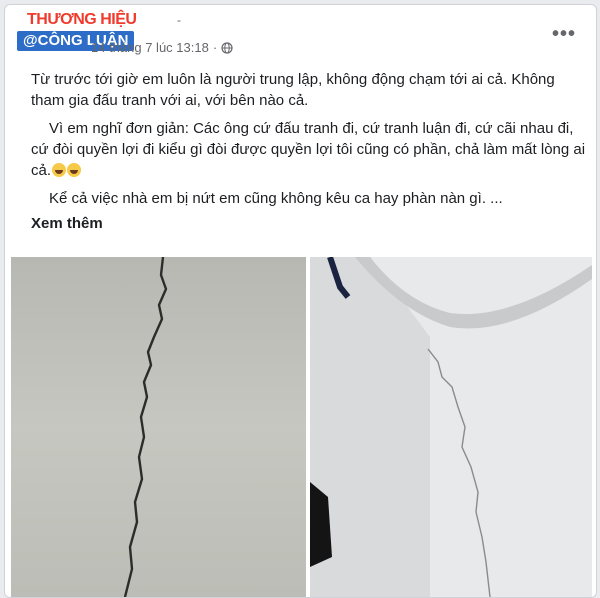  What do you see at coordinates (145, 427) in the screenshot?
I see `crack-drawing` at bounding box center [145, 427].